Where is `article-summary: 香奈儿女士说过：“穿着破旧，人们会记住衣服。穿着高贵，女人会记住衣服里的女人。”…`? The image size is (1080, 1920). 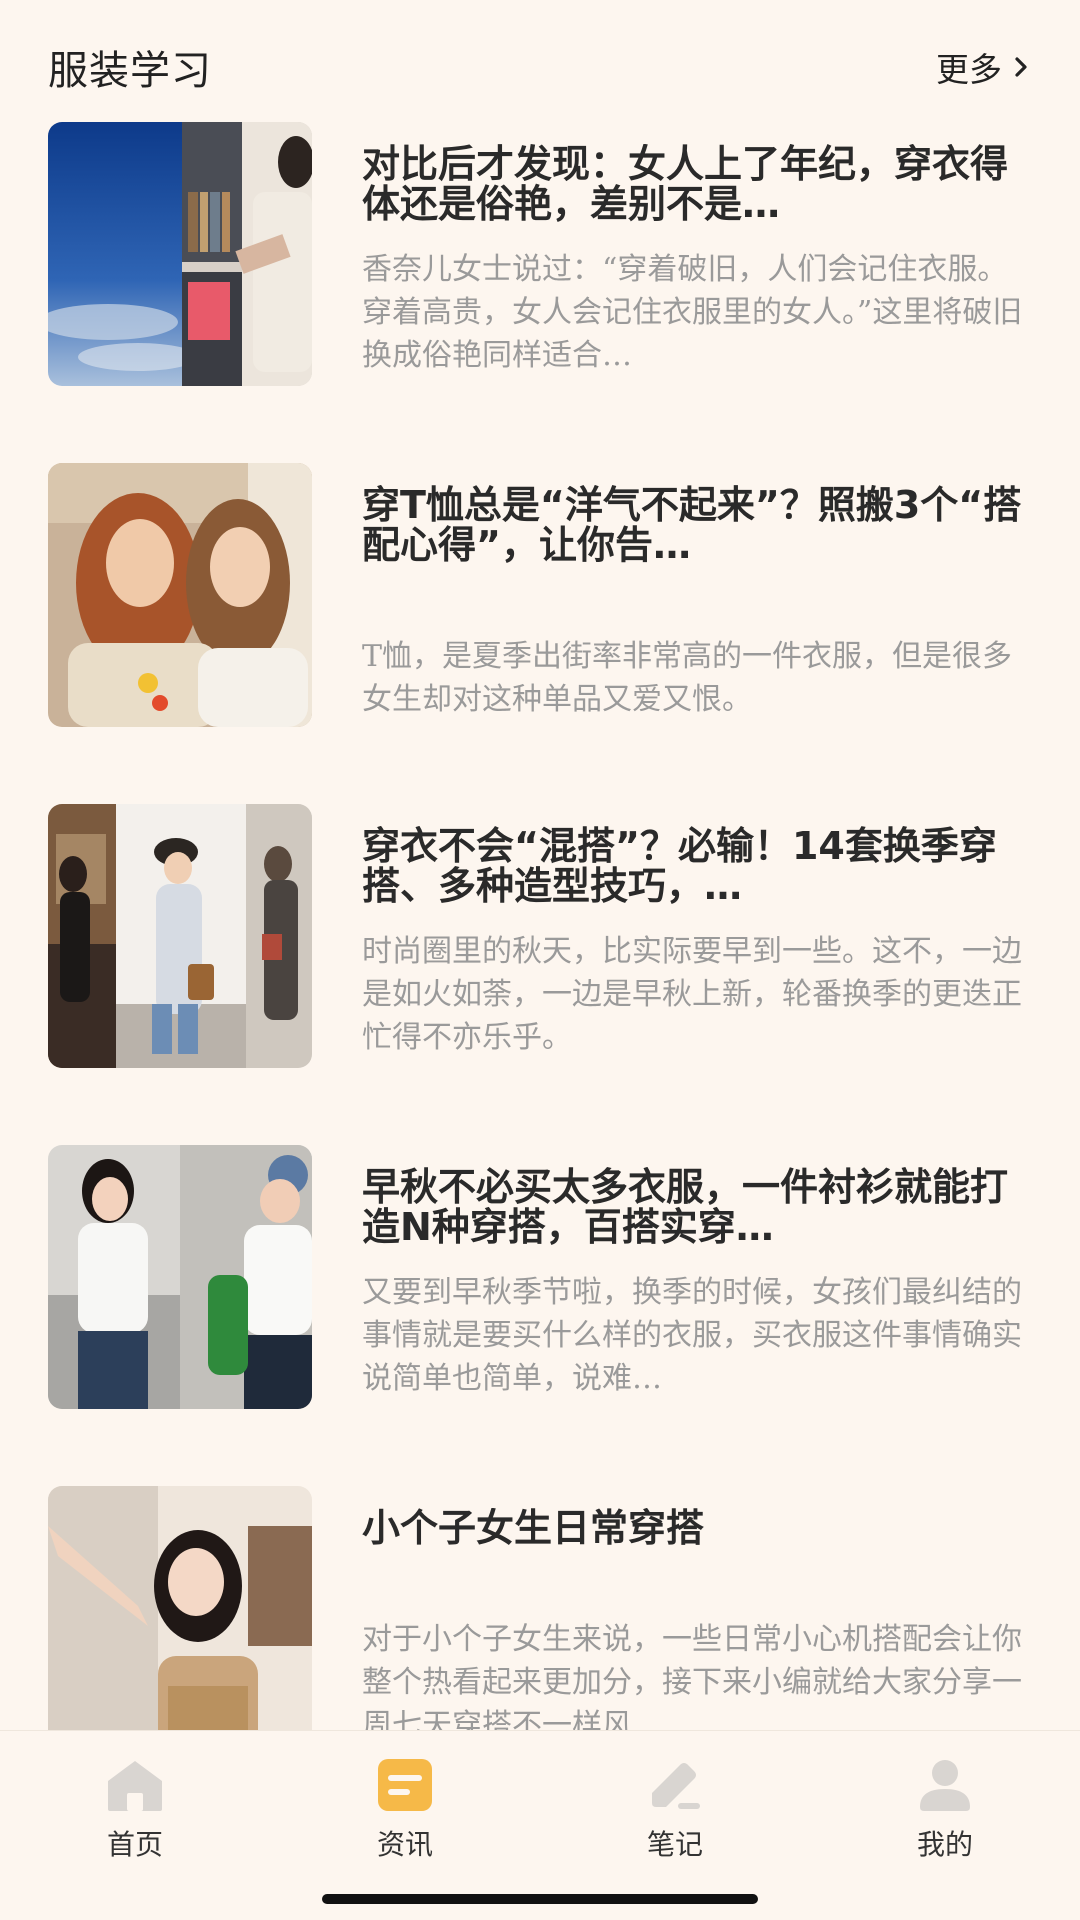 article-summary: 香奈儿女士说过：“穿着破旧，人们会记住衣服。穿着高贵，女人会记住衣服里的女人。”… is located at coordinates (692, 312).